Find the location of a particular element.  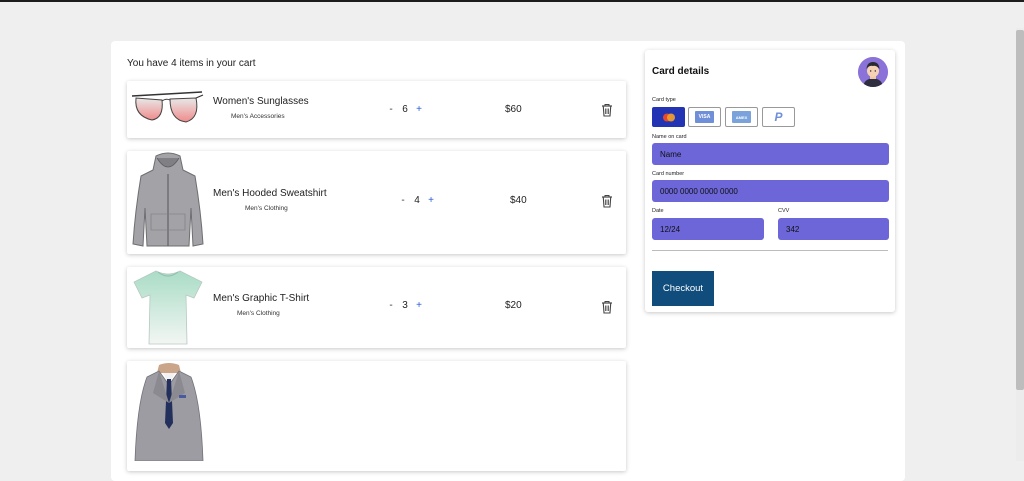

quantity-stepper: - 6 + is located at coordinates (405, 109).